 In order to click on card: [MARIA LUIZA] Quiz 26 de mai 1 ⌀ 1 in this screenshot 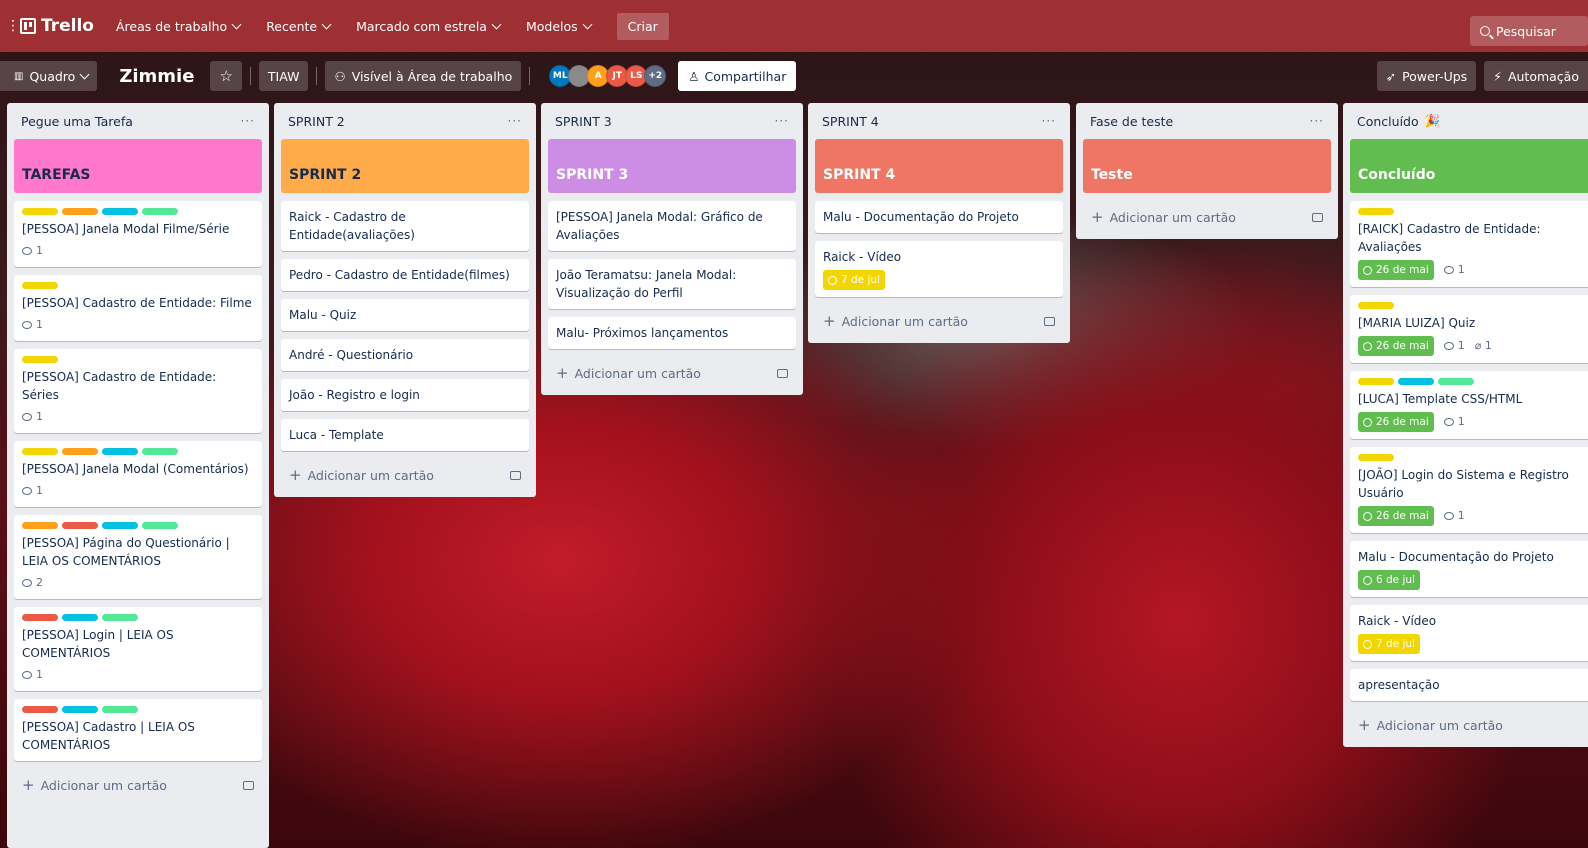, I will do `click(1469, 329)`.